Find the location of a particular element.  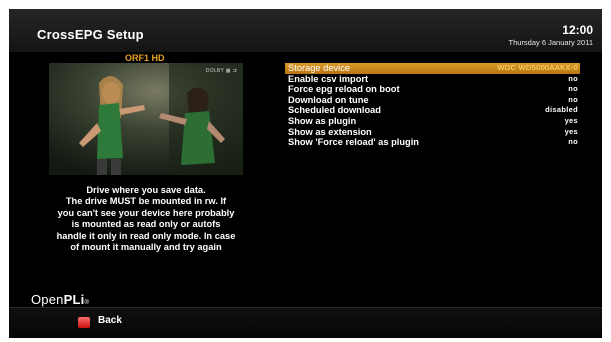

logo-pli: PLi is located at coordinates (74, 299).